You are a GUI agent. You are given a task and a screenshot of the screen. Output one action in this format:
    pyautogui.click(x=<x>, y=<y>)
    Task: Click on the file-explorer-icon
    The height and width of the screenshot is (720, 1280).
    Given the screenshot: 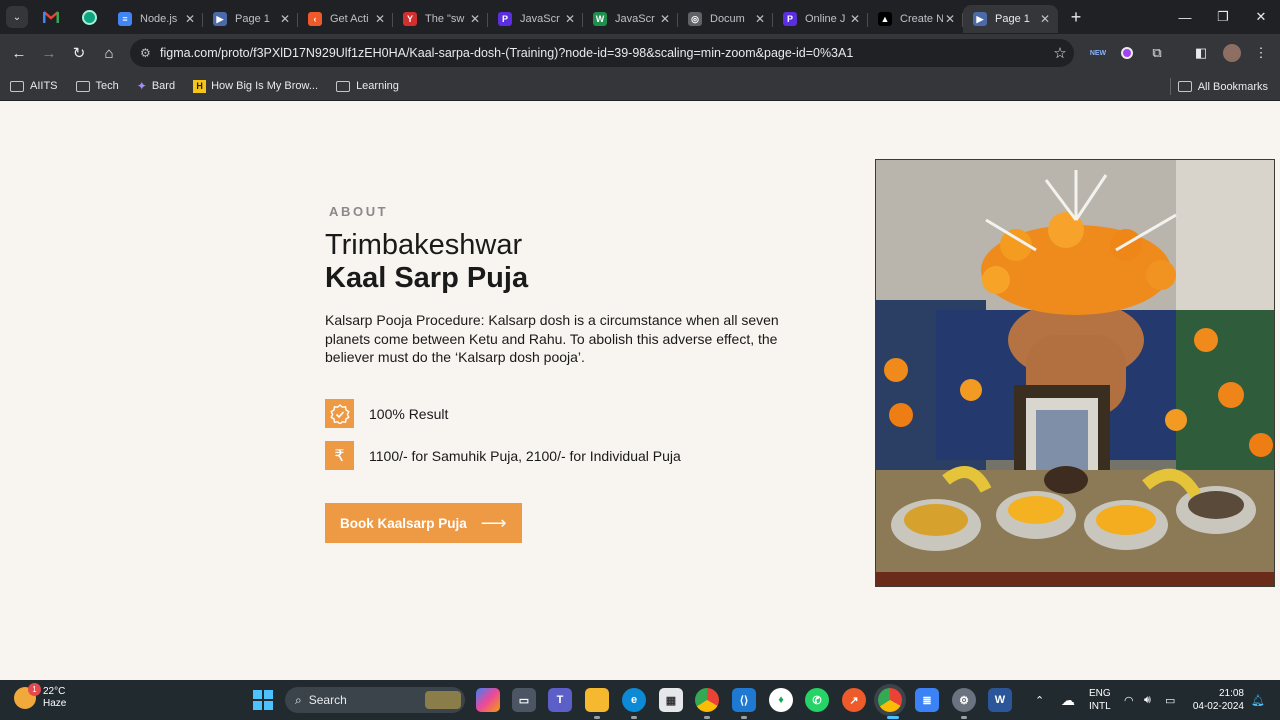 What is the action you would take?
    pyautogui.click(x=597, y=700)
    